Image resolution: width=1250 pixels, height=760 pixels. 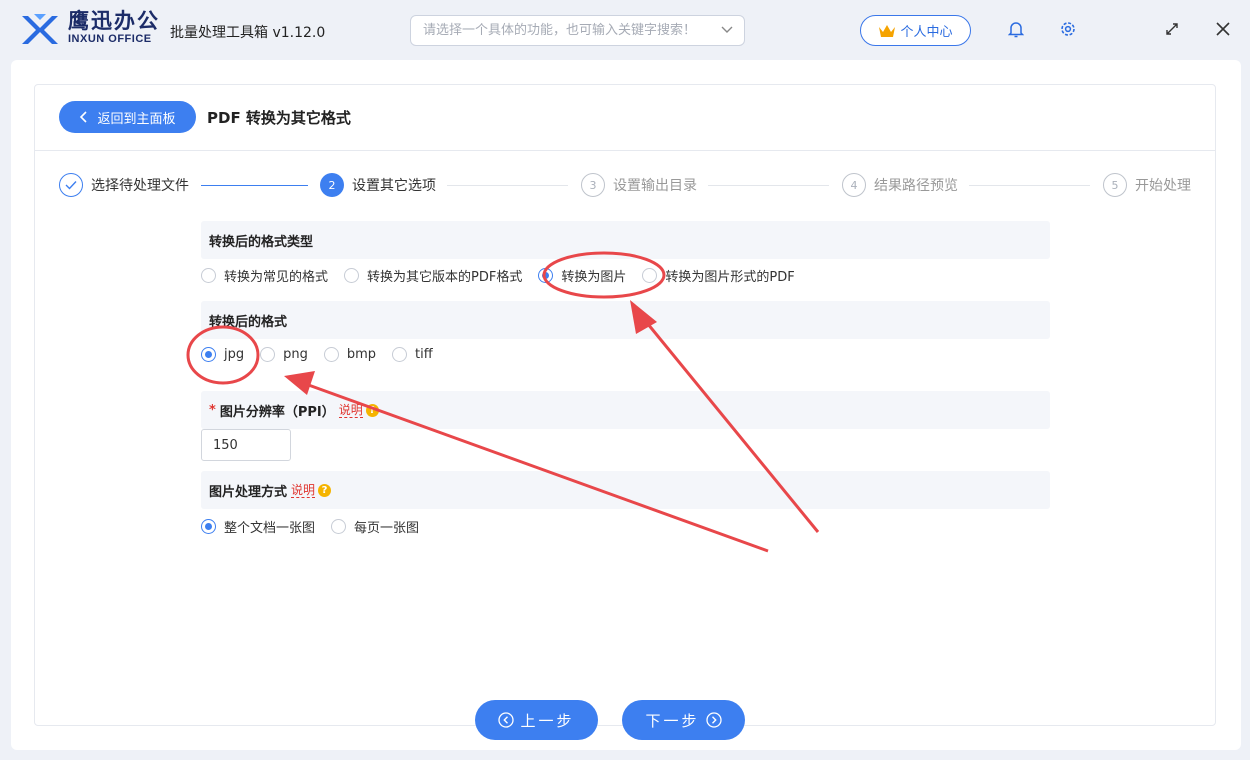 I want to click on radio-label: 转换为图片形式的PDF, so click(x=730, y=277).